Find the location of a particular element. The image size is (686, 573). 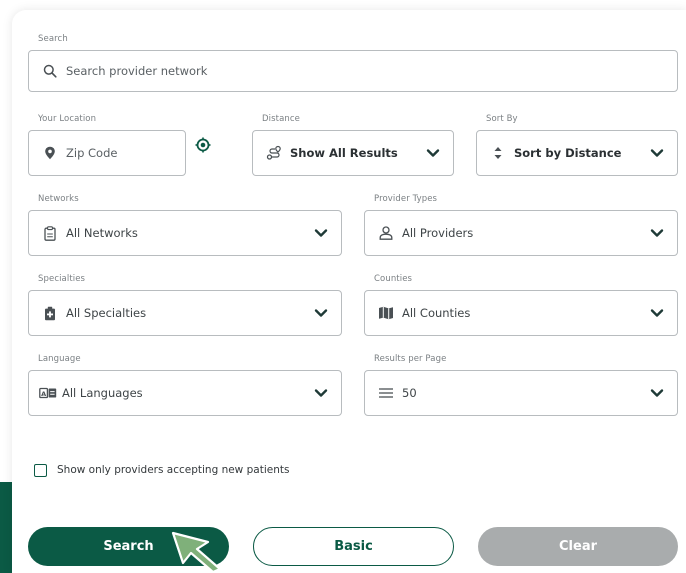

counties-select: All Counties is located at coordinates (521, 313).